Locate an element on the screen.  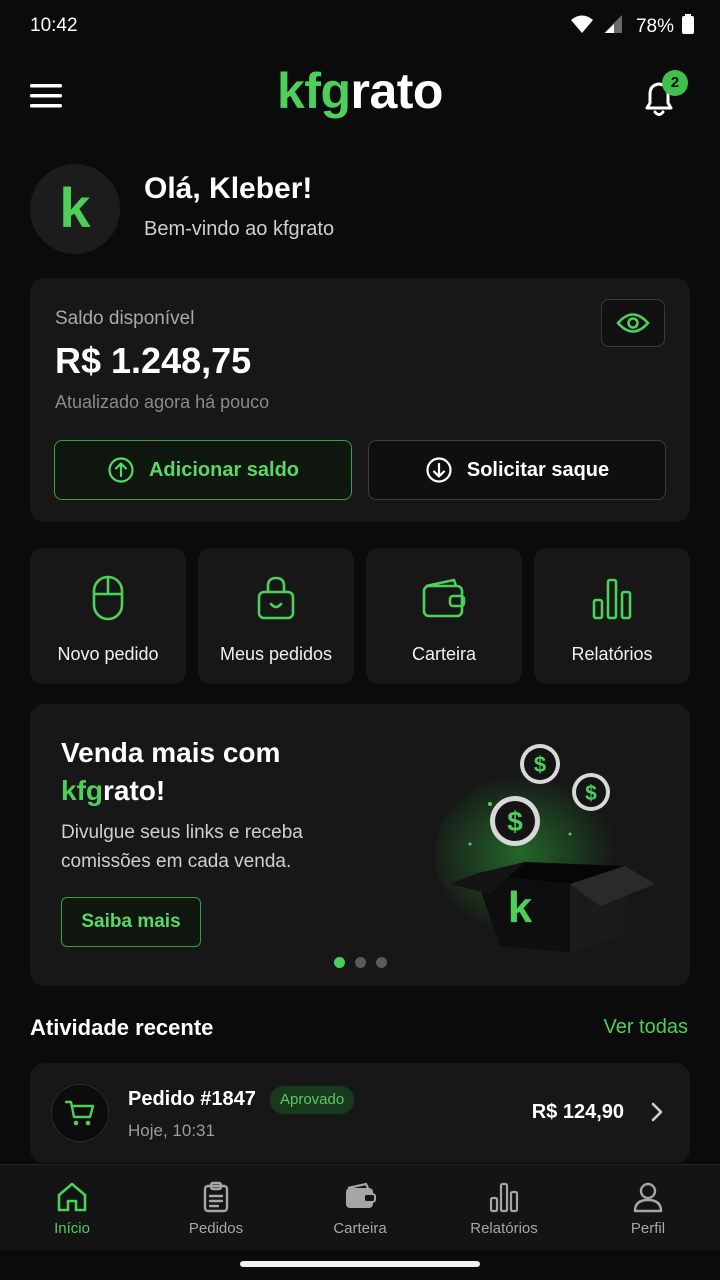
nav-item-wallet: Carteira is located at coordinates (360, 1208).